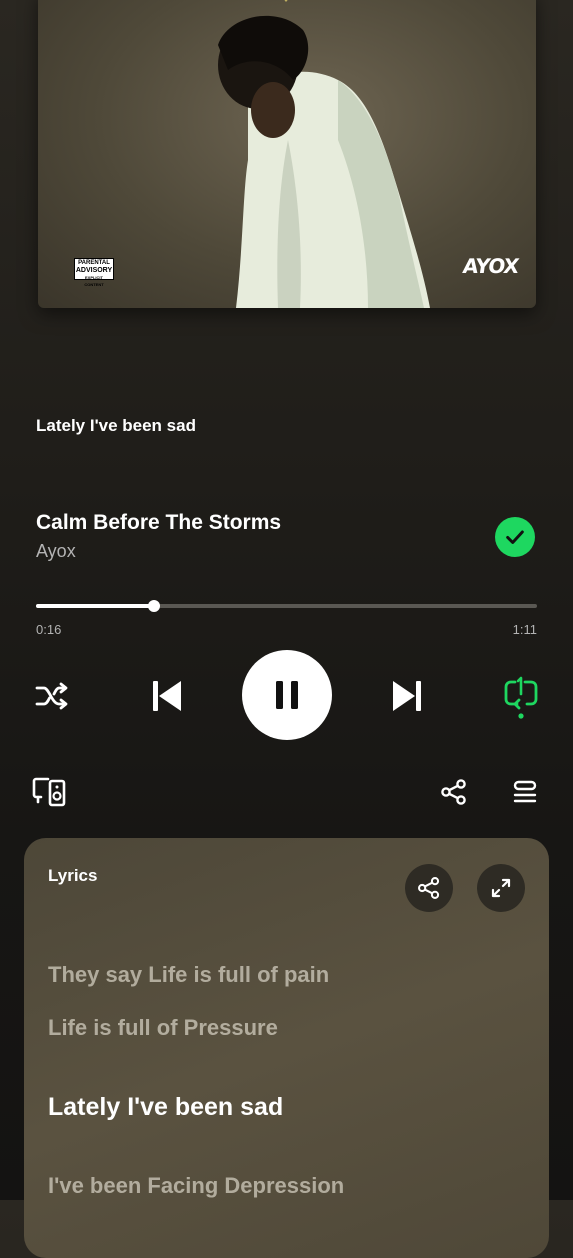 The image size is (573, 1258). I want to click on repeat-one-icon, so click(521, 697).